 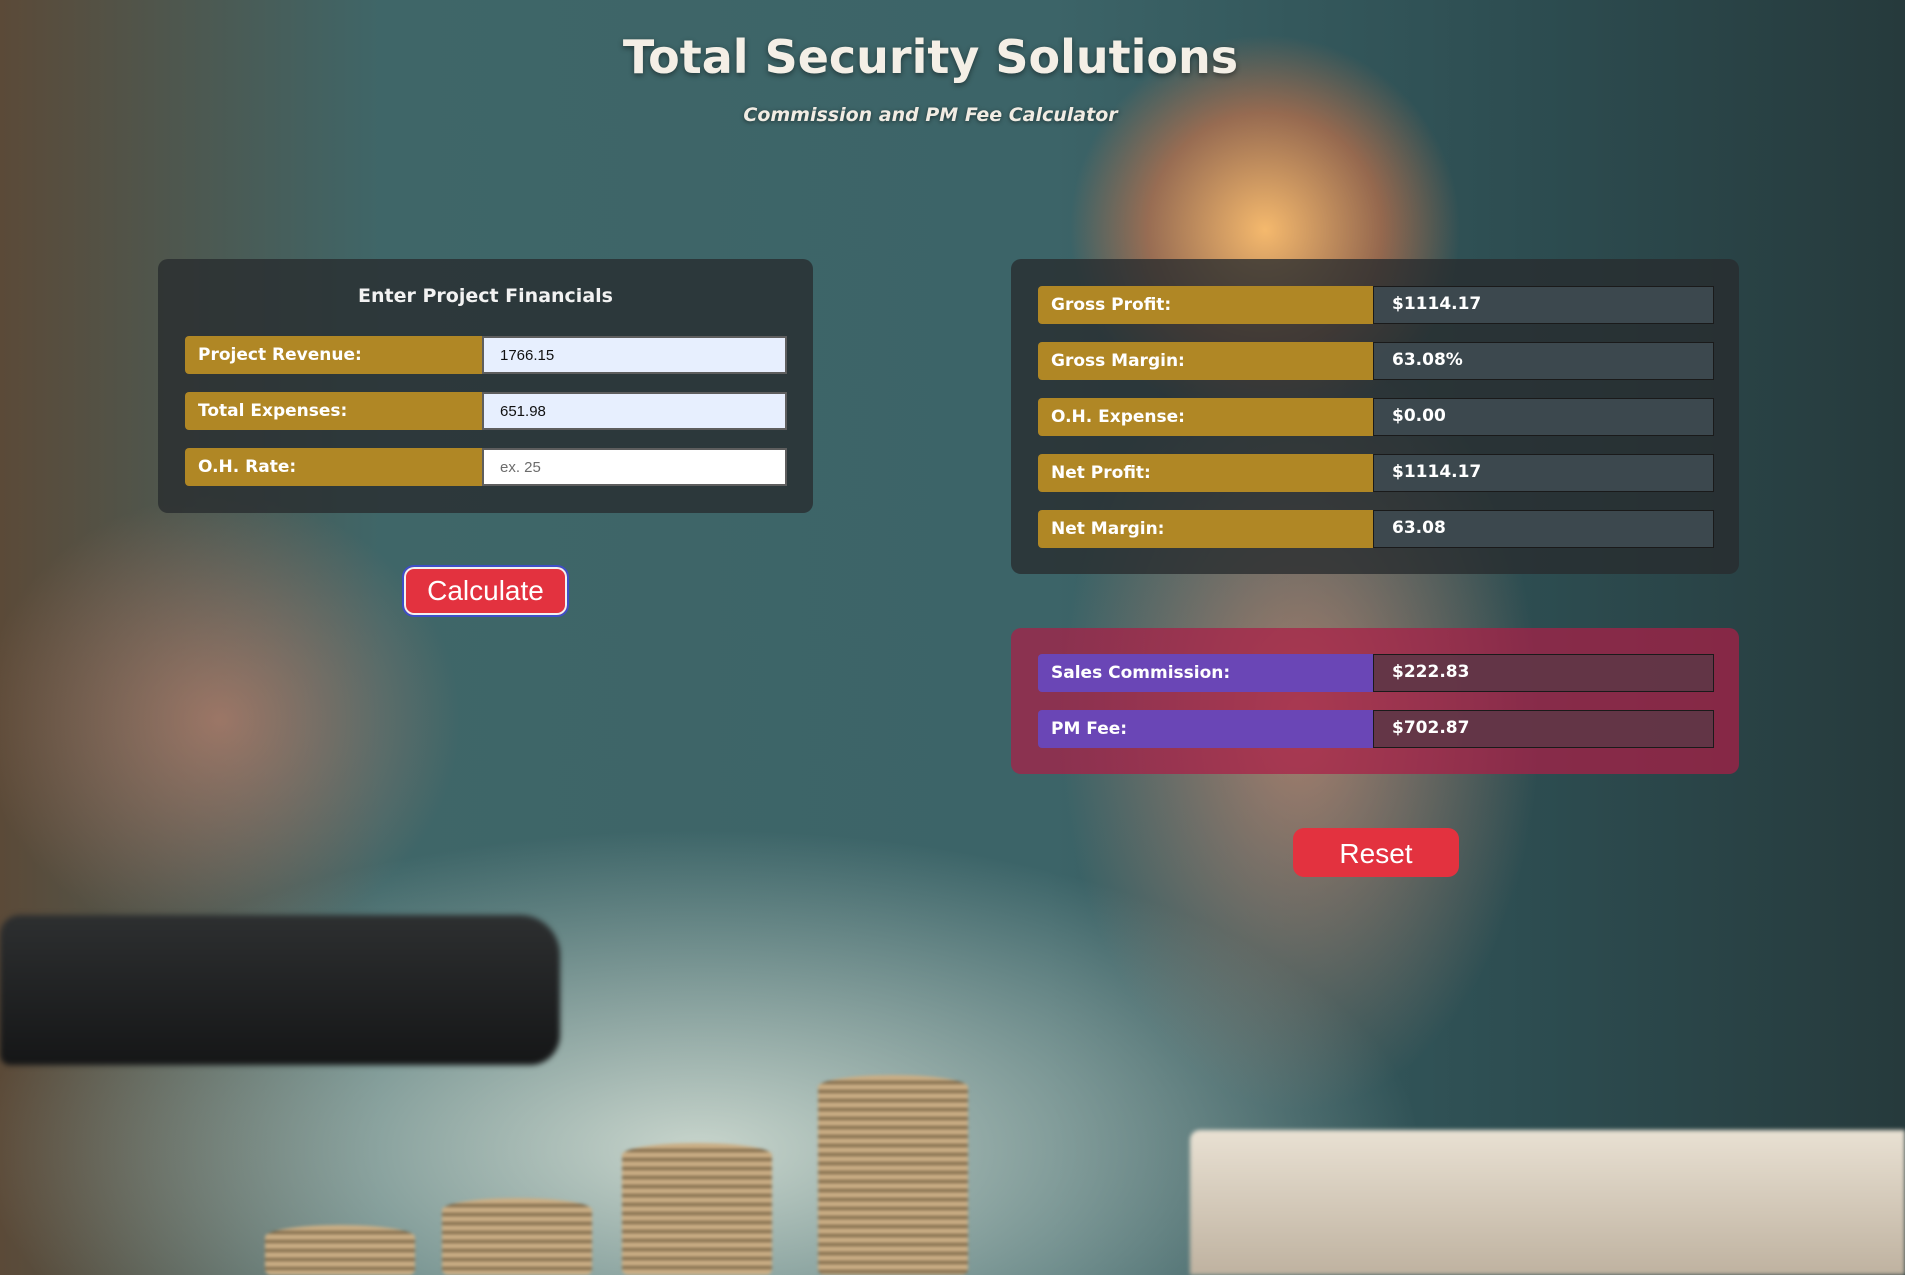 I want to click on oh-rate-row: O.H. Rate:, so click(x=486, y=467).